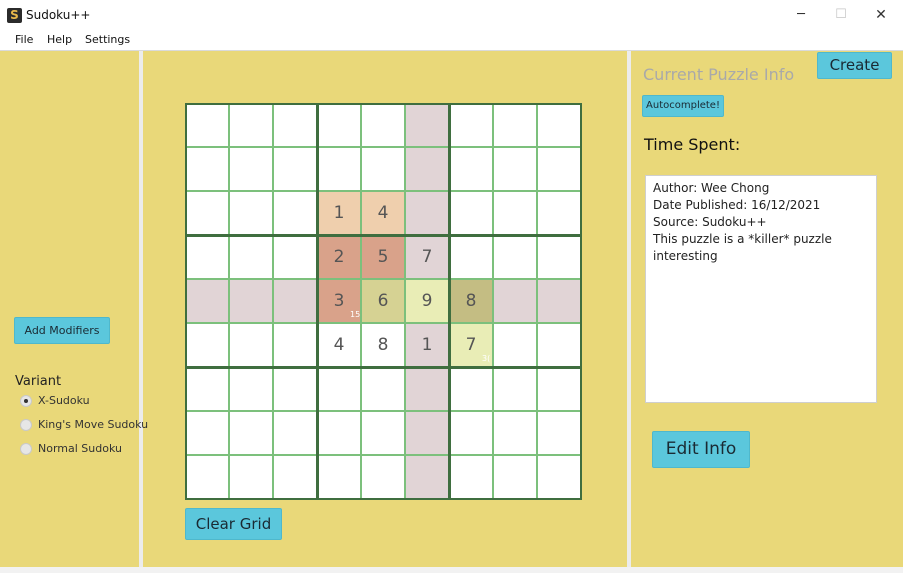  What do you see at coordinates (559, 477) in the screenshot?
I see `grid-cell-r9-c9` at bounding box center [559, 477].